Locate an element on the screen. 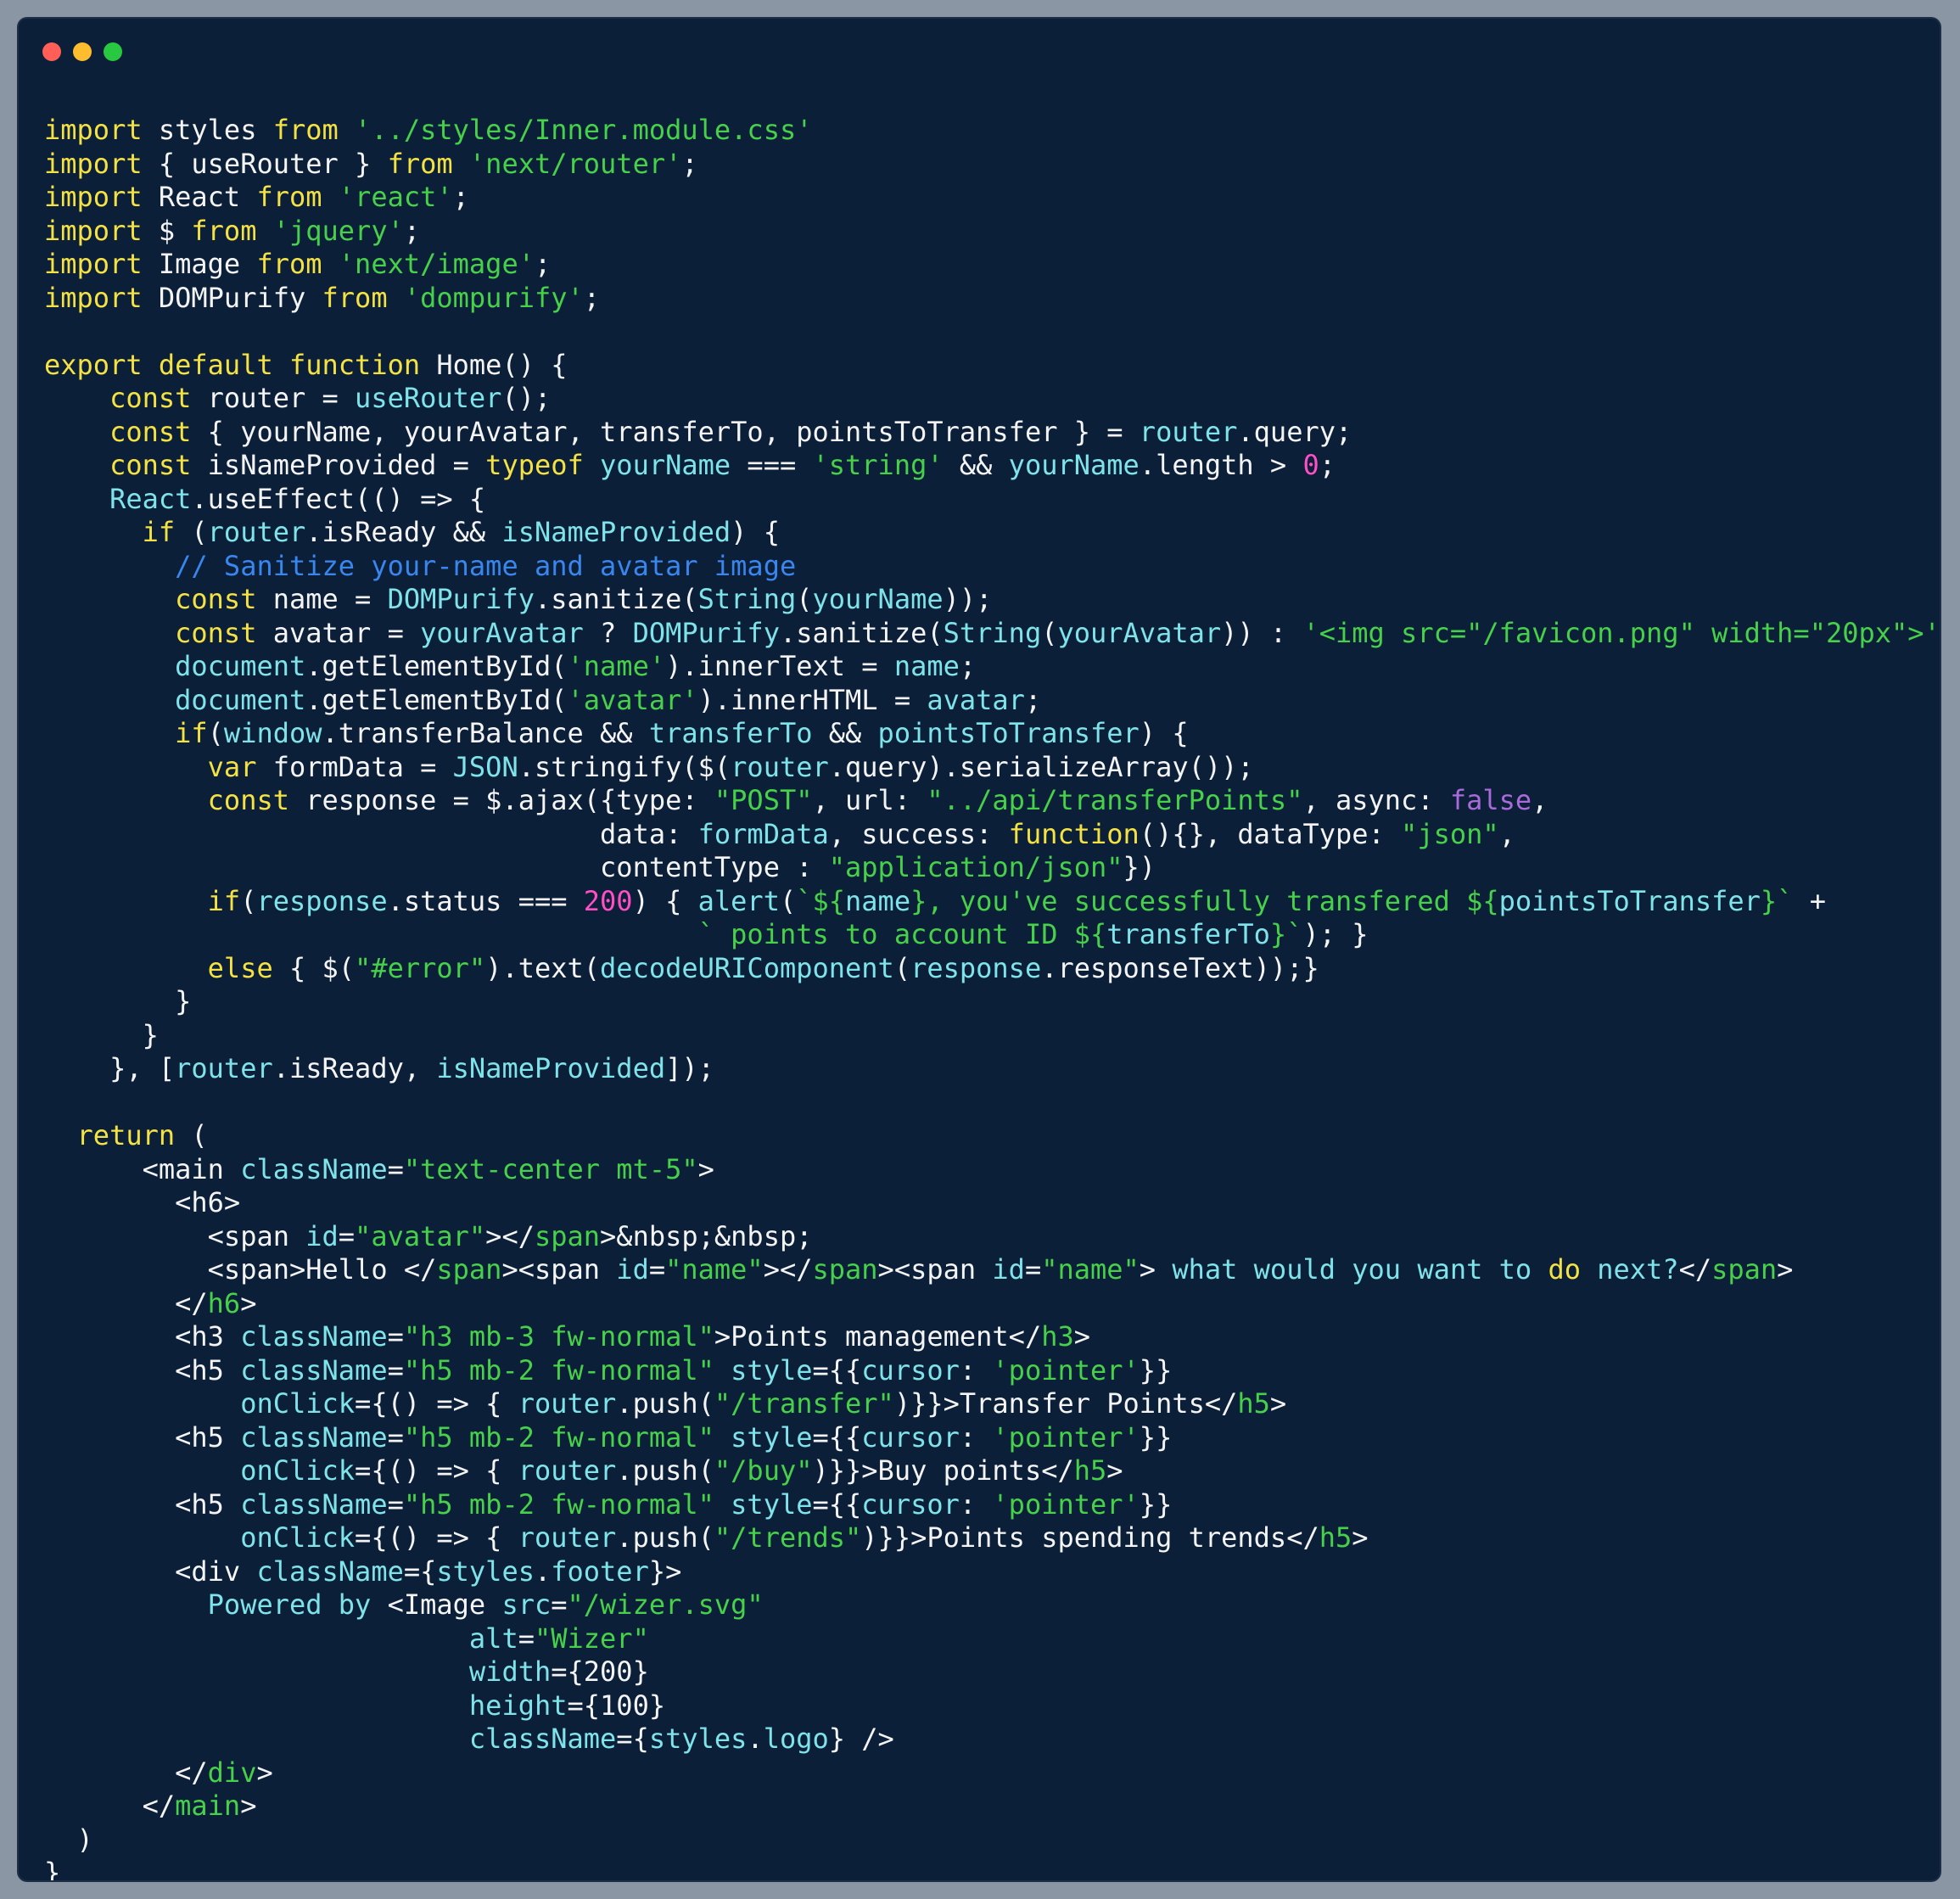 The image size is (1960, 1899). code-token: response = $.ajax({type: is located at coordinates (501, 800).